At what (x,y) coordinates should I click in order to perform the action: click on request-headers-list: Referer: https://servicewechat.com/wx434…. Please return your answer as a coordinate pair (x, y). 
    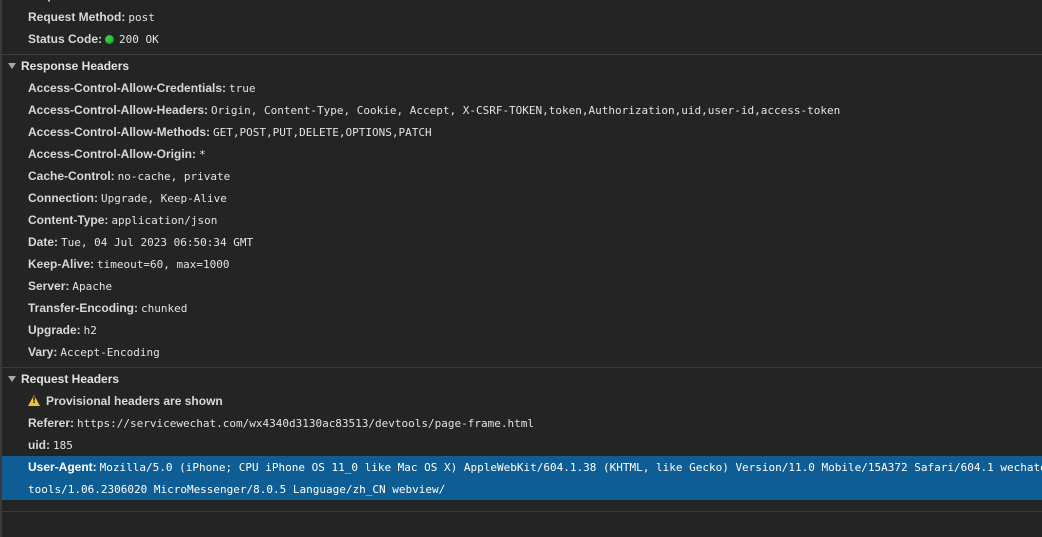
    Looking at the image, I should click on (522, 434).